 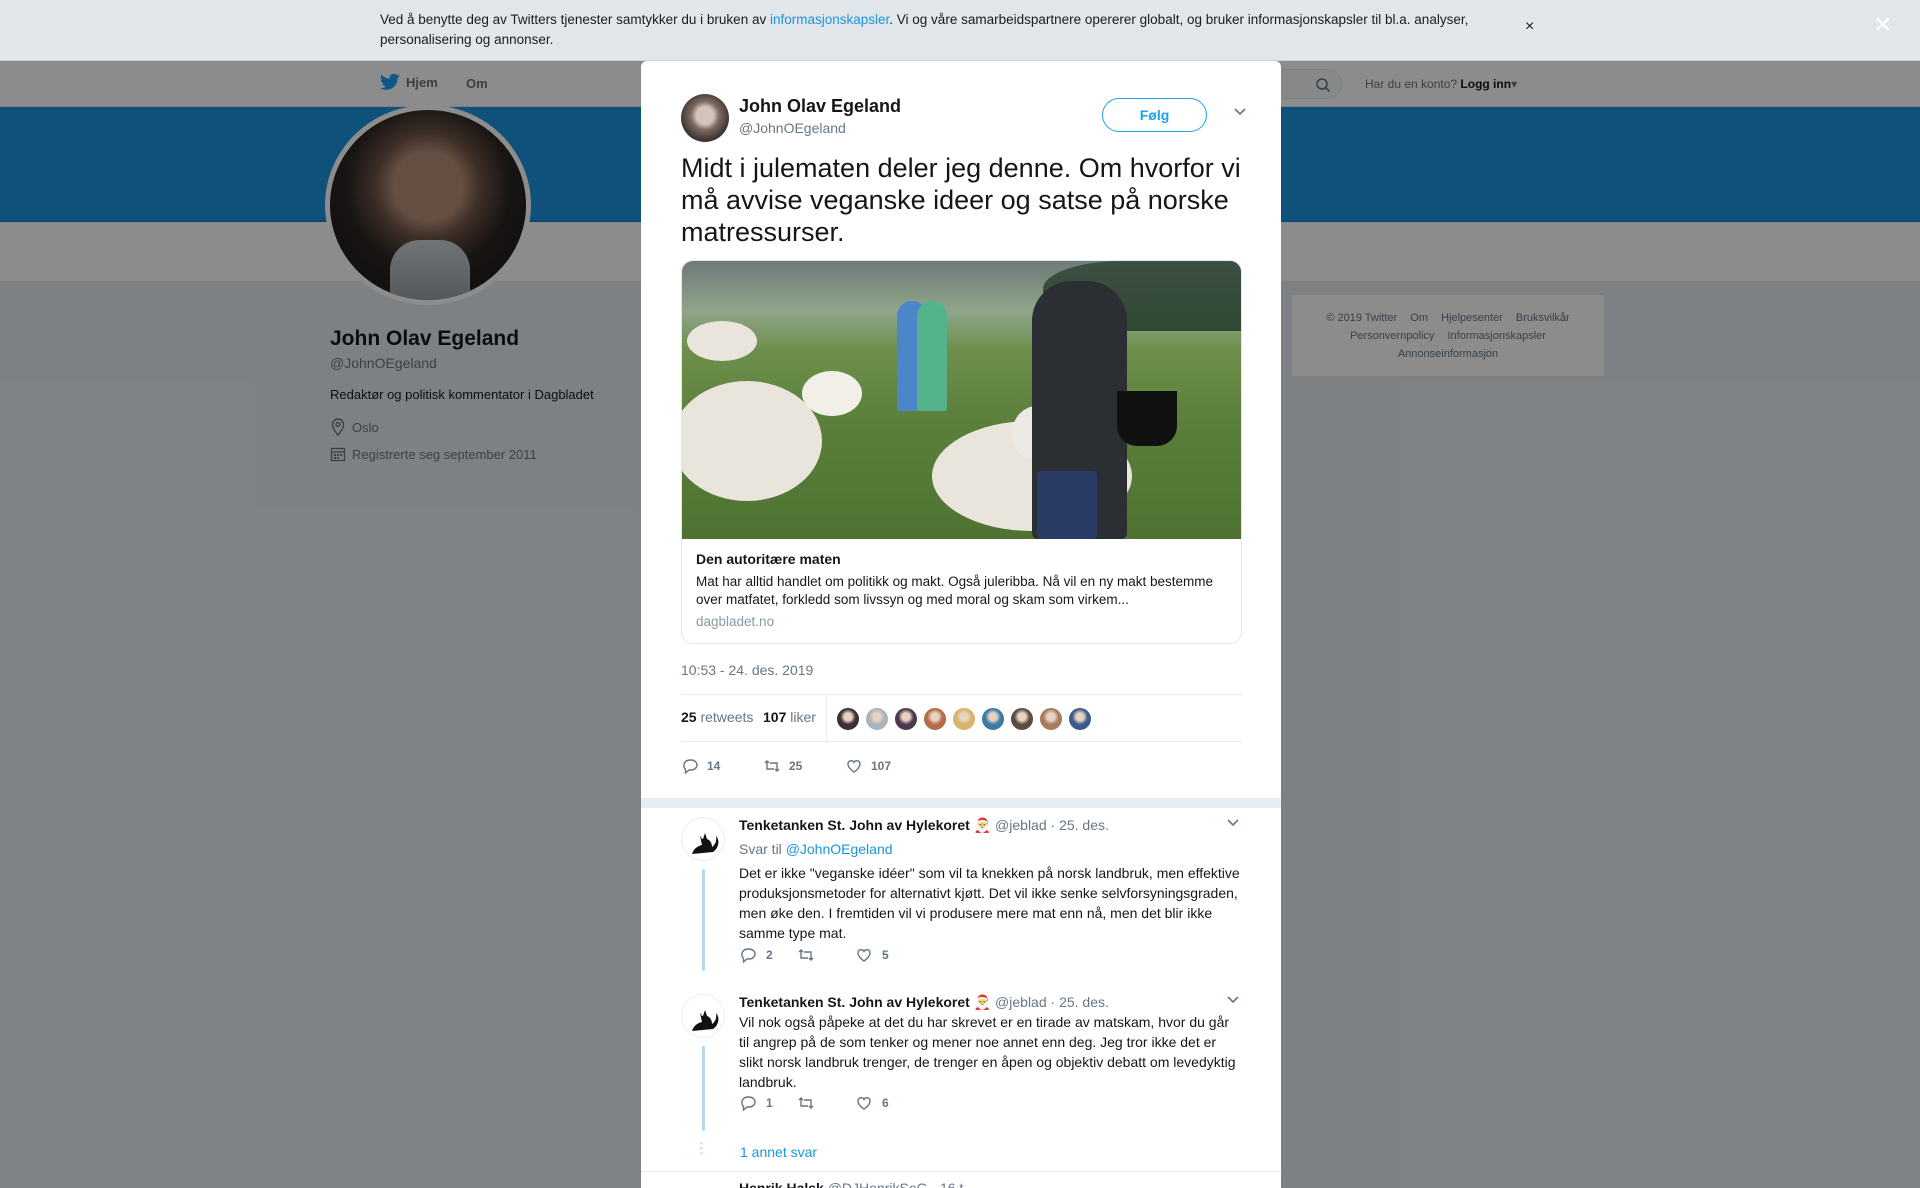 I want to click on like-count: 107, so click(x=775, y=717).